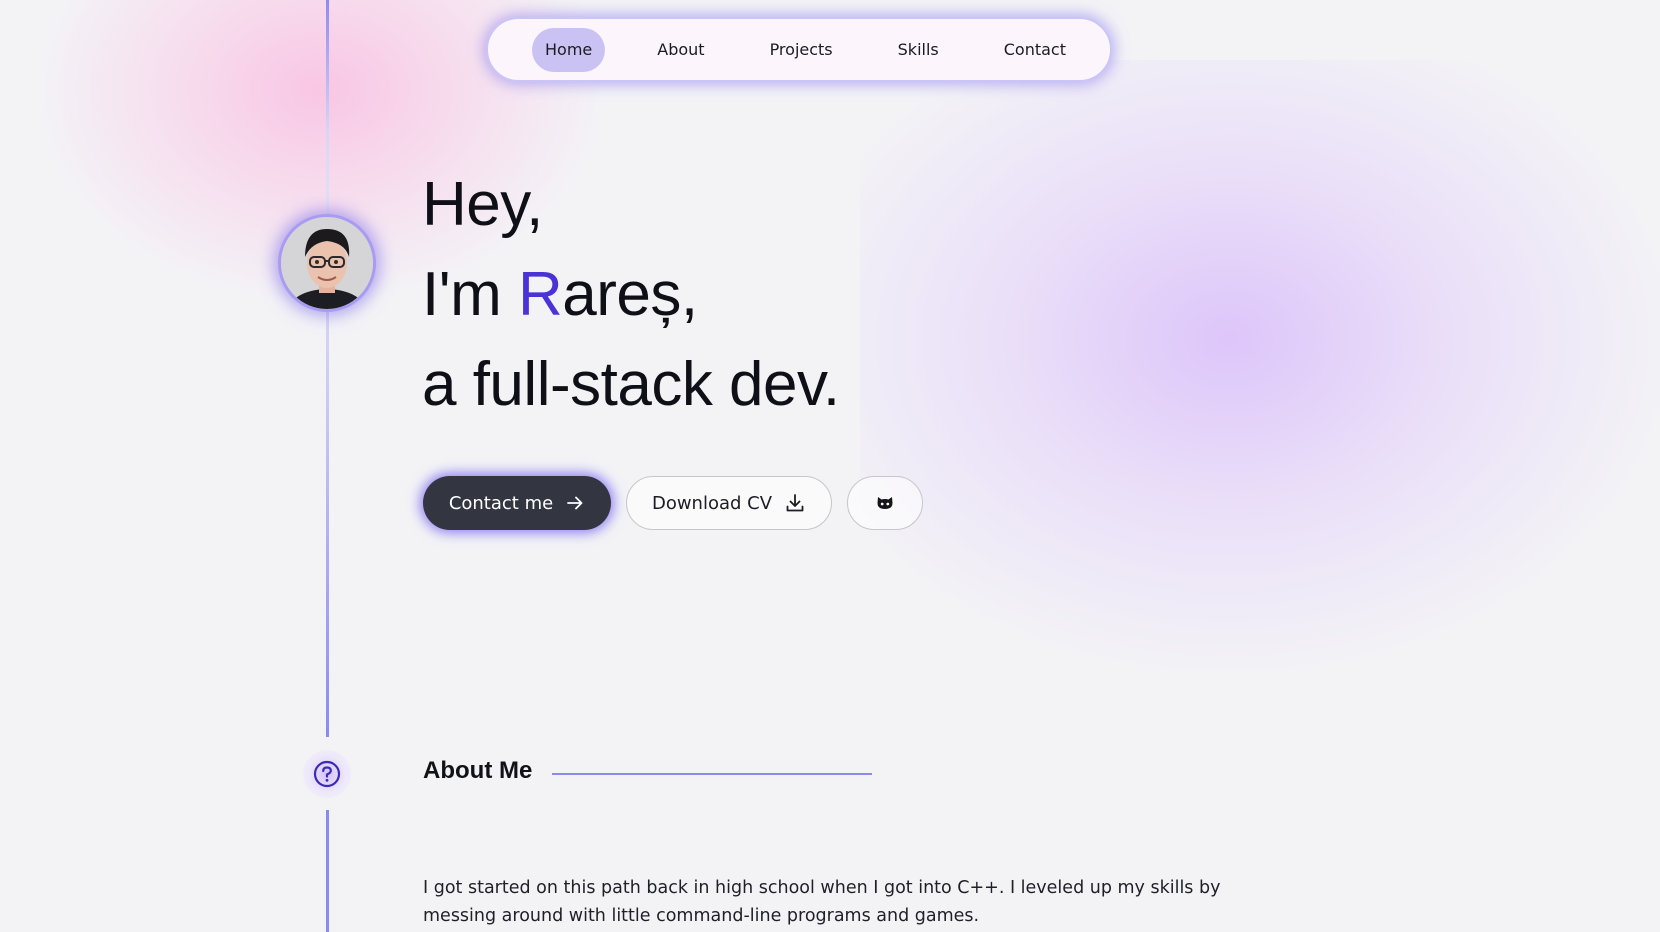 This screenshot has height=932, width=1660. I want to click on about-section-title: About Me, so click(478, 770).